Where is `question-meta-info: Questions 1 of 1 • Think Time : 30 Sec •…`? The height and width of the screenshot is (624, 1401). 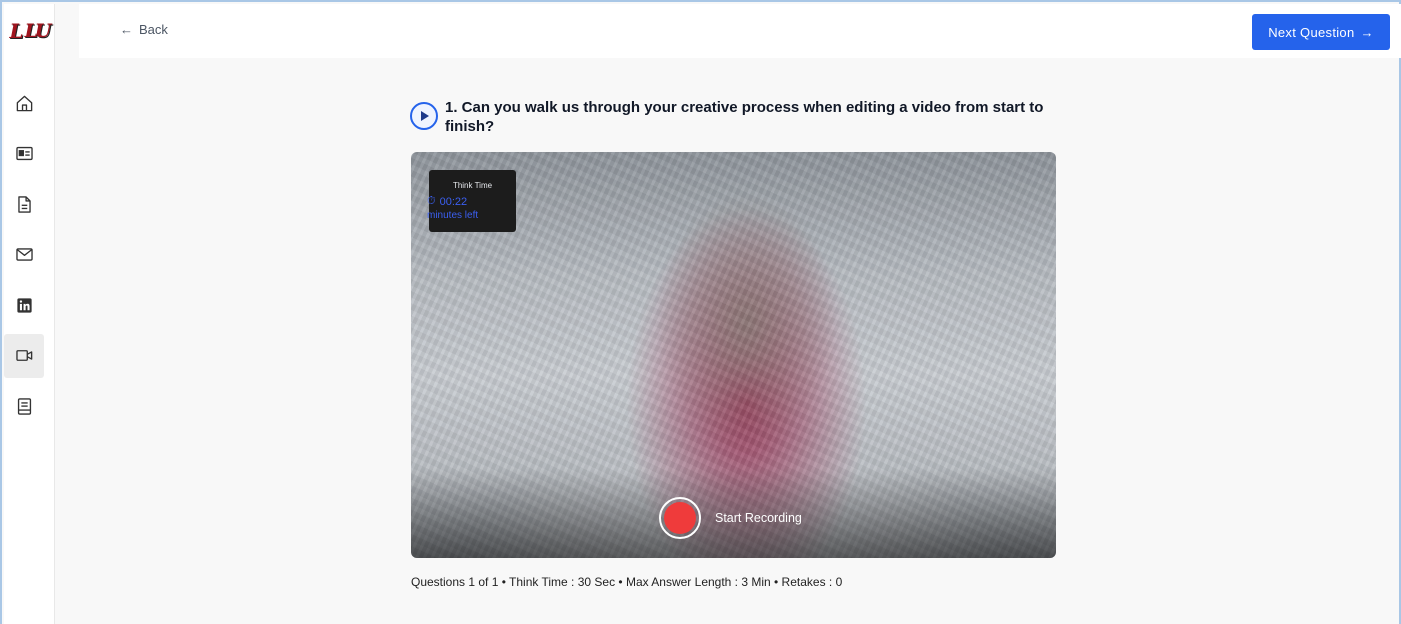 question-meta-info: Questions 1 of 1 • Think Time : 30 Sec •… is located at coordinates (627, 582).